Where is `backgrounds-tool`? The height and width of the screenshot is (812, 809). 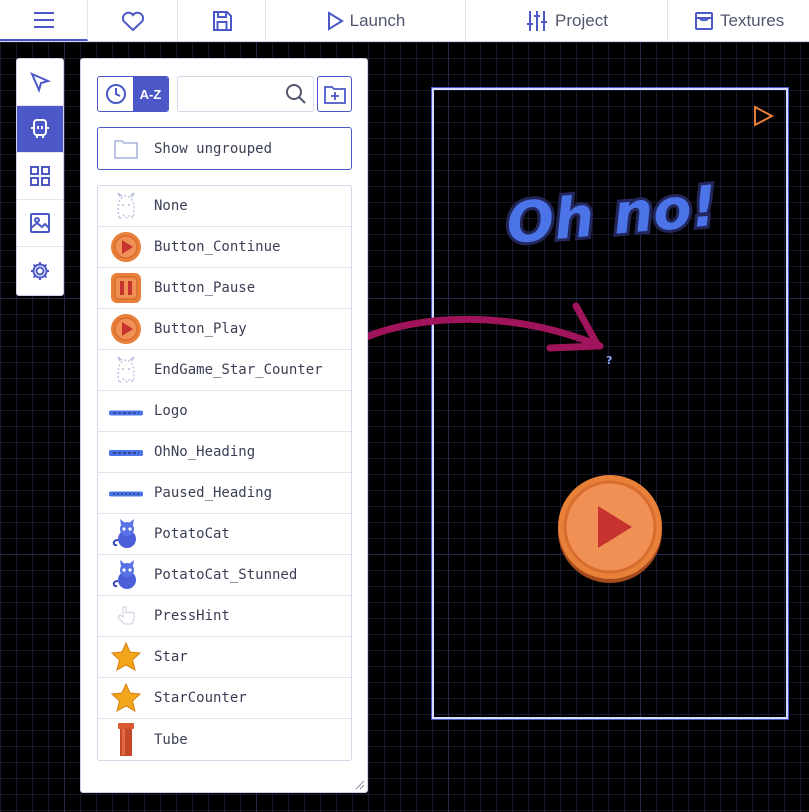
backgrounds-tool is located at coordinates (40, 223).